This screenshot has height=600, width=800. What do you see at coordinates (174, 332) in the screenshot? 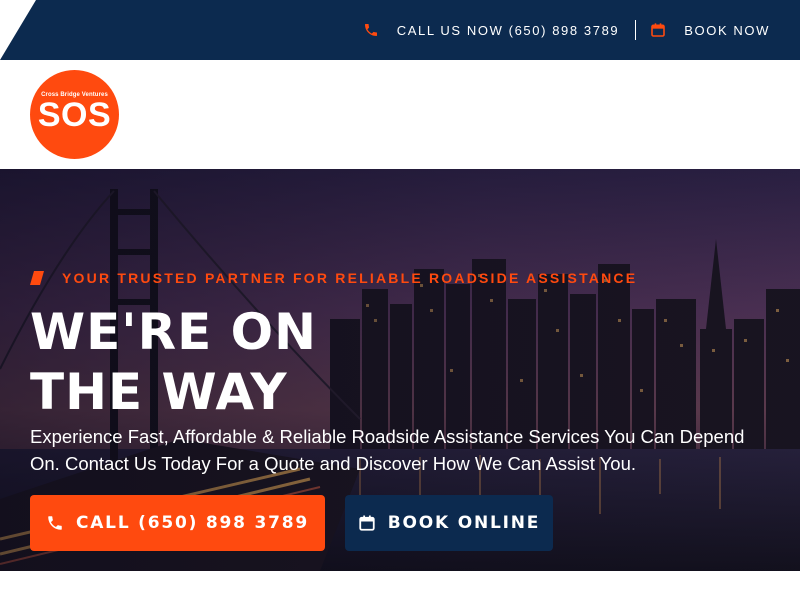
I see `hero-title-line1: WE'RE ON` at bounding box center [174, 332].